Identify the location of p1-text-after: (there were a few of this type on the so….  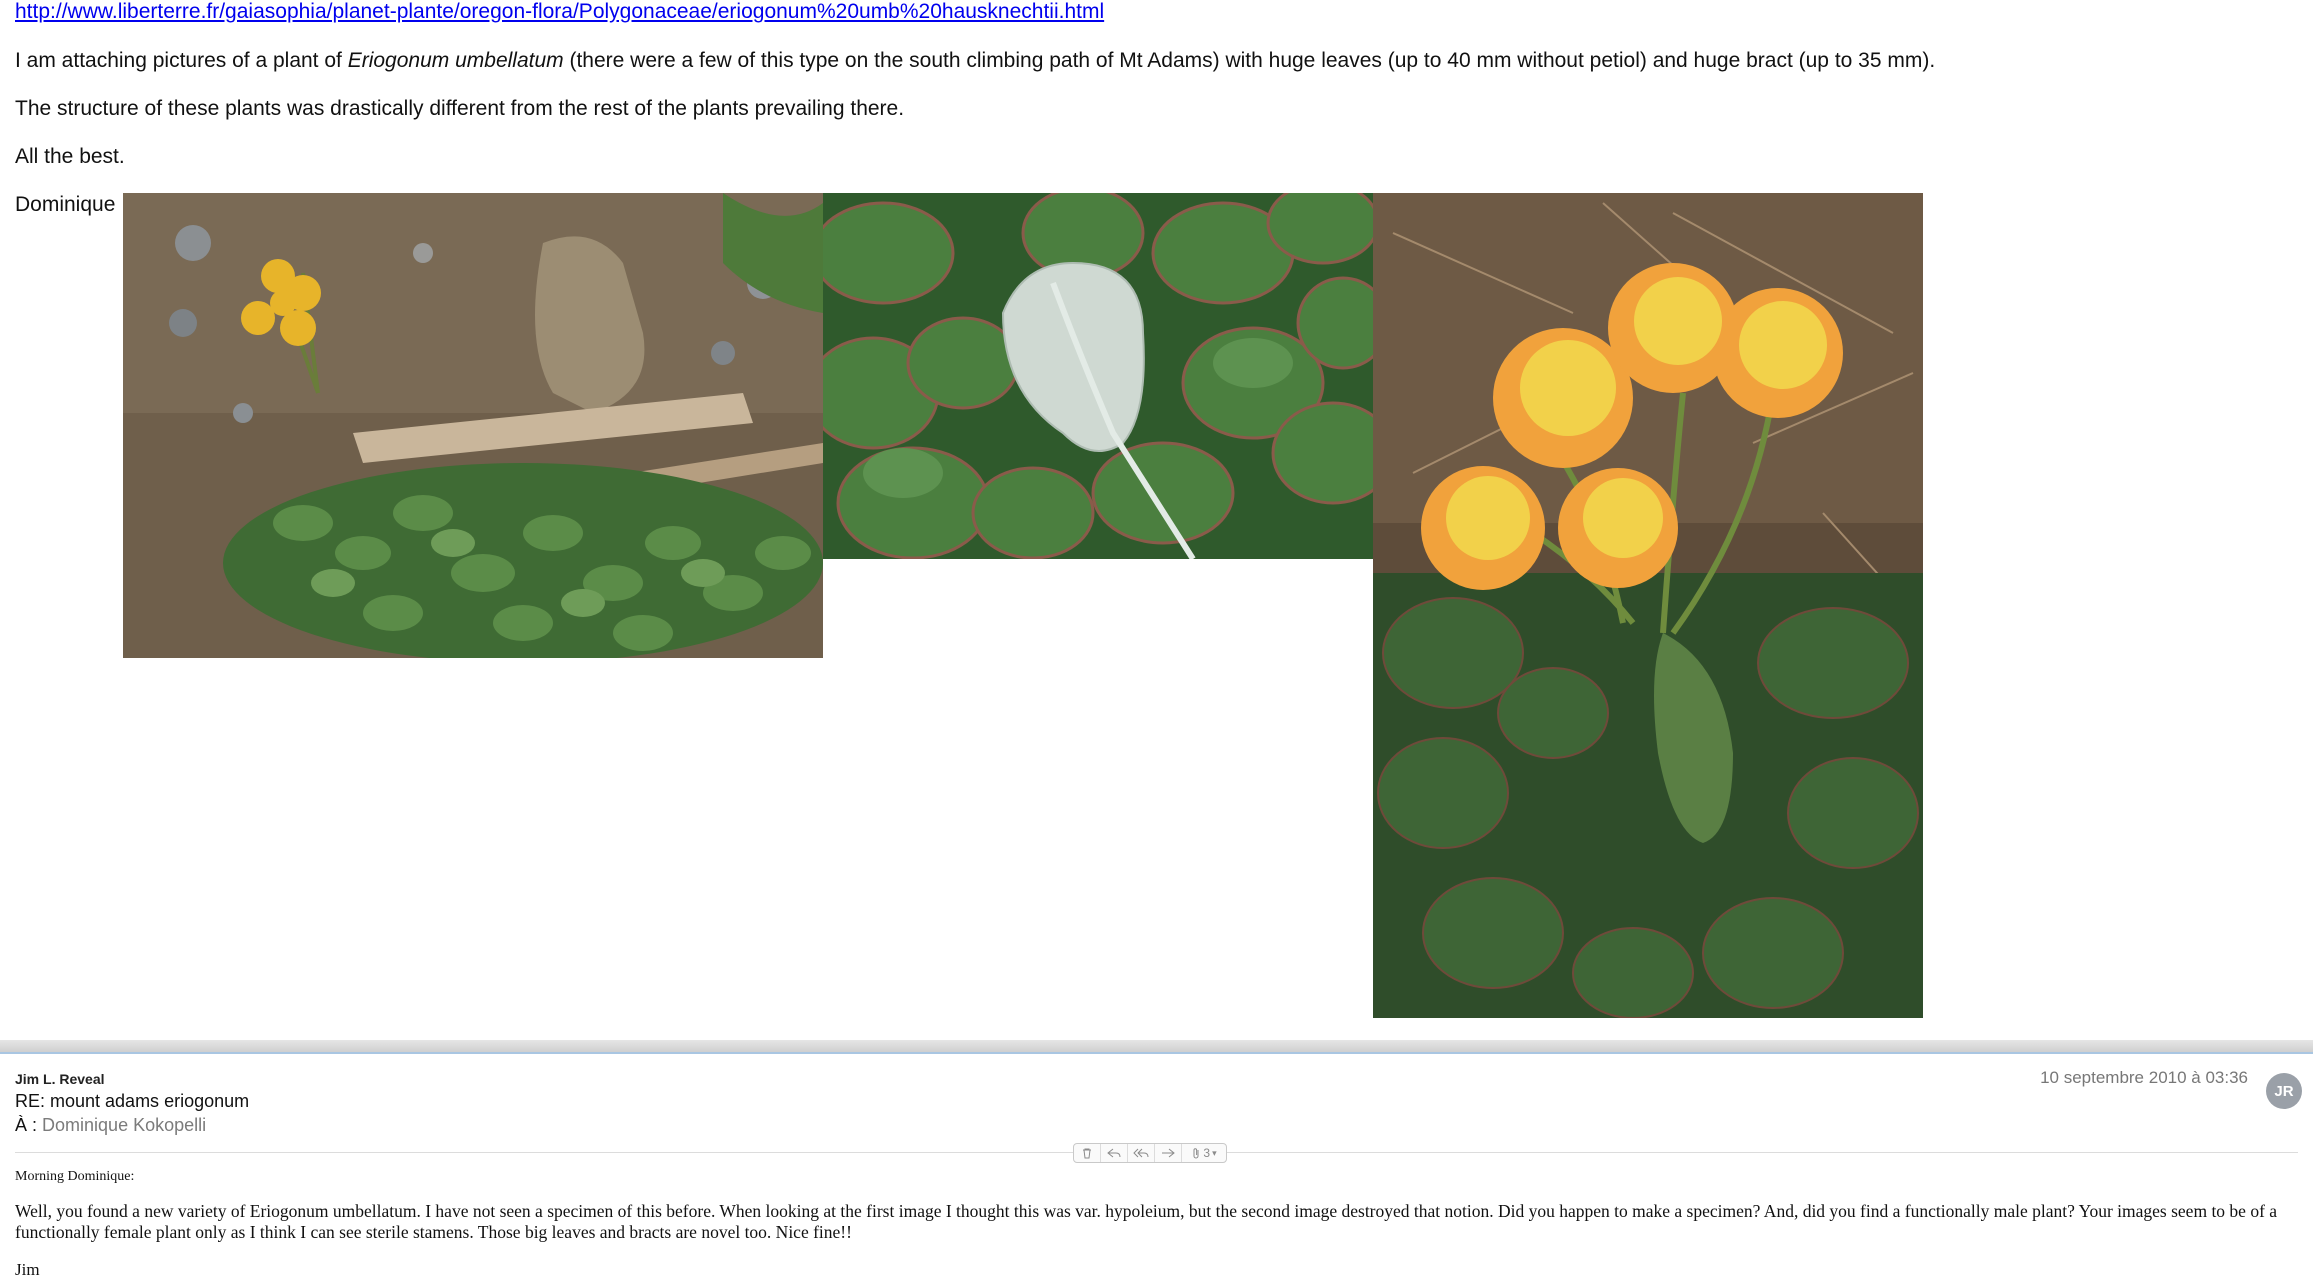
(1249, 60).